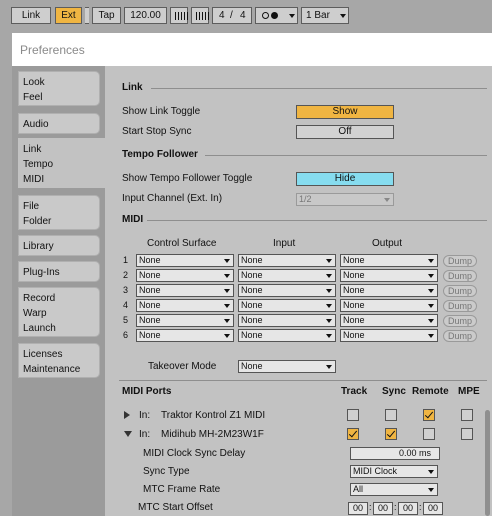 The height and width of the screenshot is (516, 492). What do you see at coordinates (346, 155) in the screenshot?
I see `section-divider` at bounding box center [346, 155].